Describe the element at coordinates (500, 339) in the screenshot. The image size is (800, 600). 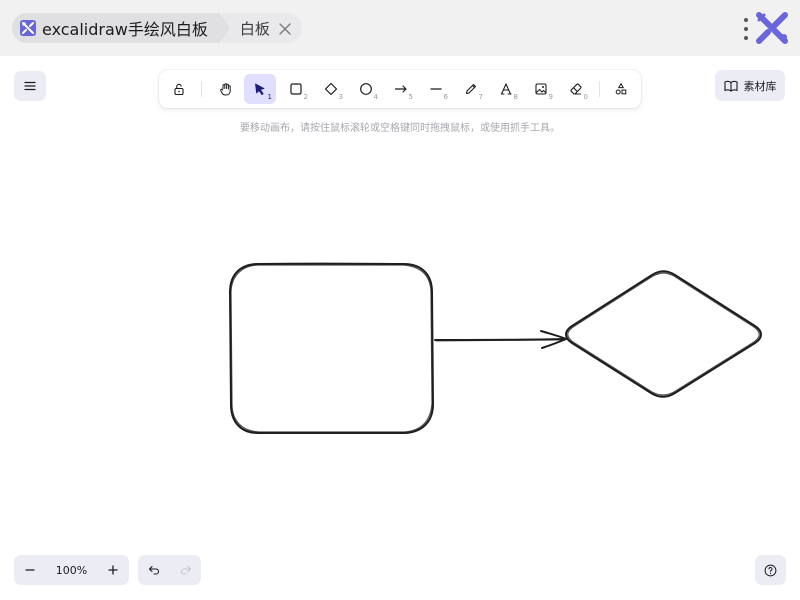
I see `canvas-arrow` at that location.